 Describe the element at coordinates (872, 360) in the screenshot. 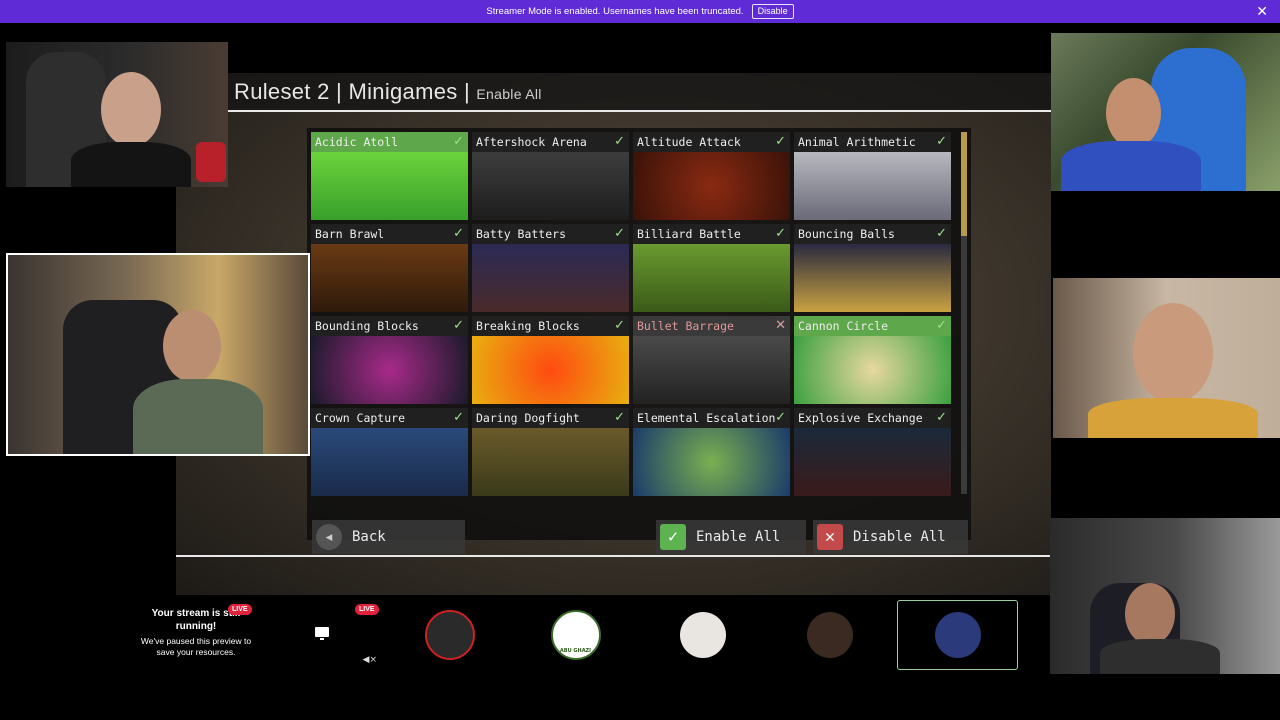

I see `minigame-tile: Cannon Circle ✓` at that location.